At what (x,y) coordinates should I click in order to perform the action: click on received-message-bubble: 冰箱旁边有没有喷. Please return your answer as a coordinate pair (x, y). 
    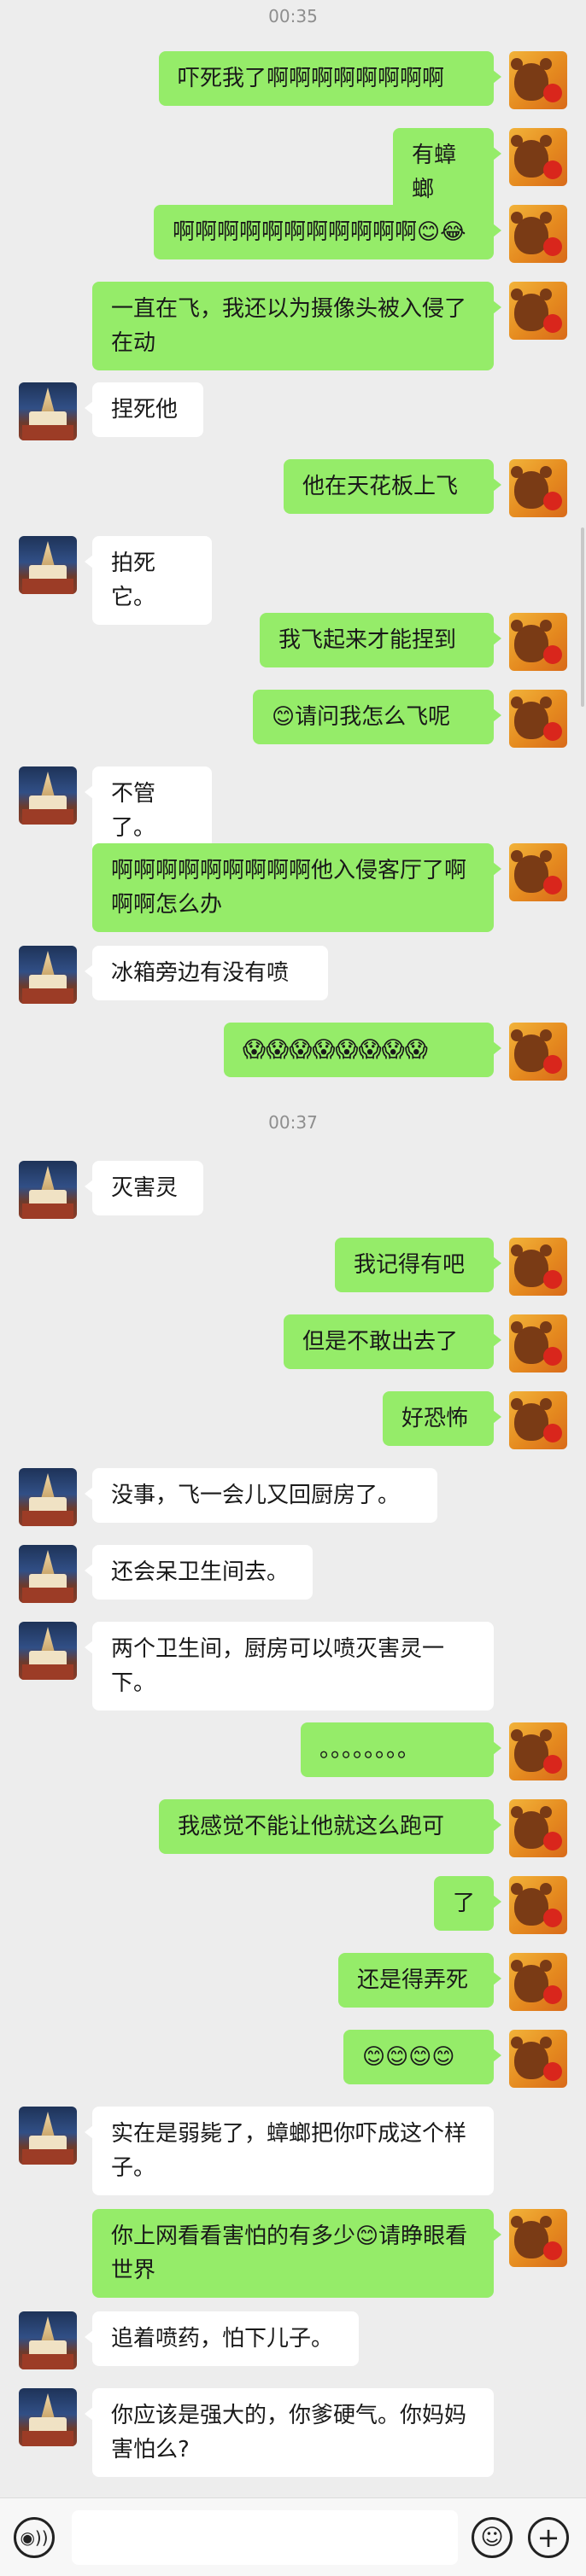
    Looking at the image, I should click on (206, 973).